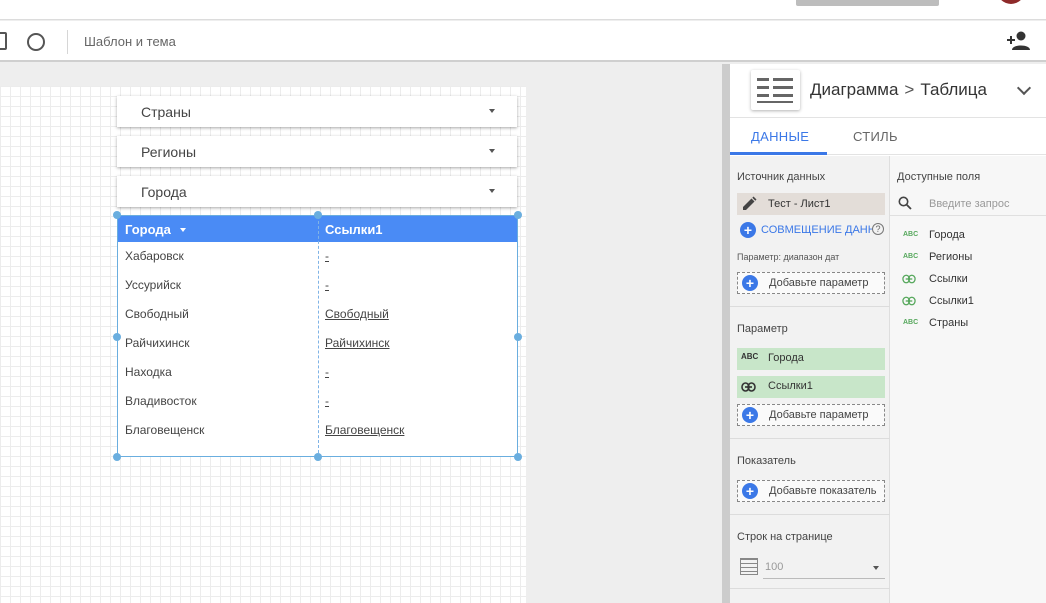  I want to click on add-date-range-button: + Добавьте параметр, so click(811, 283).